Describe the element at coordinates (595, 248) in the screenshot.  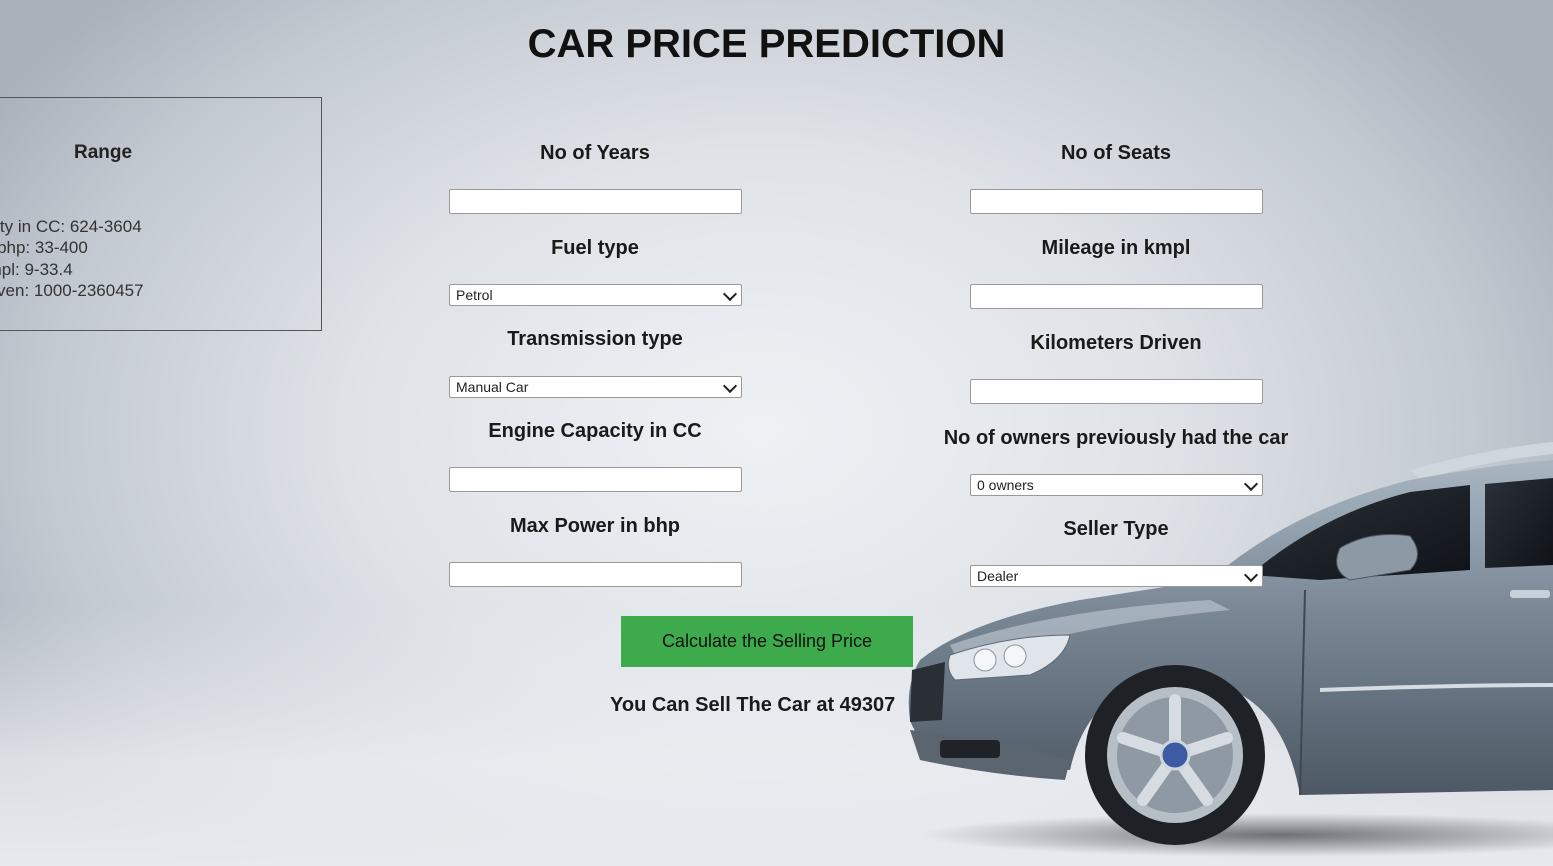
I see `fuel-label: Fuel type` at that location.